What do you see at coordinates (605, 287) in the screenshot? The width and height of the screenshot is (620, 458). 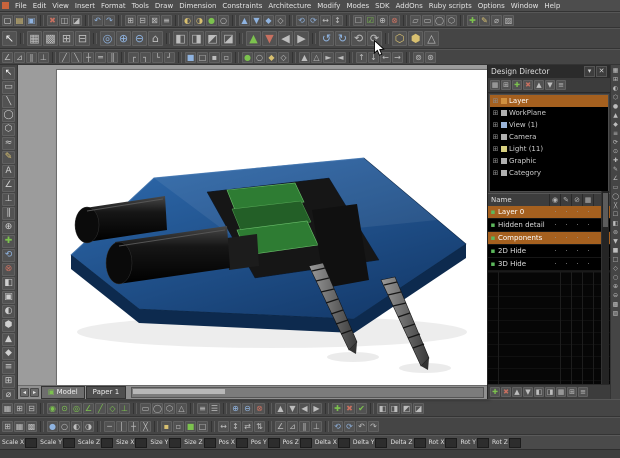 I see `panel-vertical-scrollbar` at bounding box center [605, 287].